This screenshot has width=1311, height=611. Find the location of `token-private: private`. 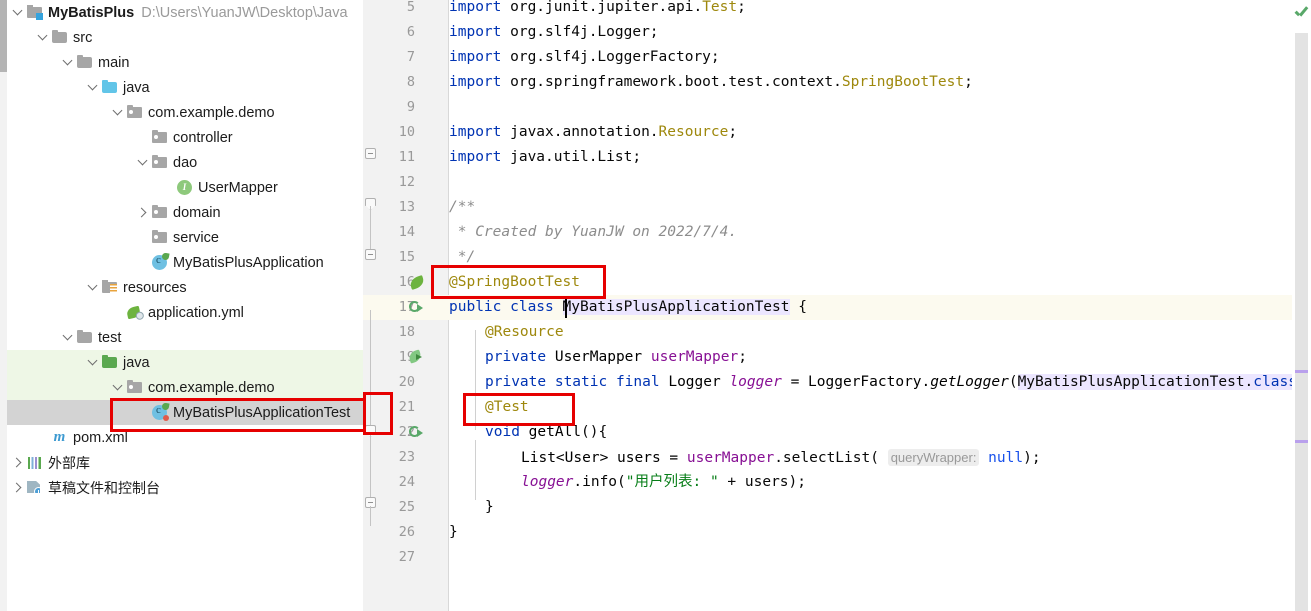

token-private: private is located at coordinates (516, 357).